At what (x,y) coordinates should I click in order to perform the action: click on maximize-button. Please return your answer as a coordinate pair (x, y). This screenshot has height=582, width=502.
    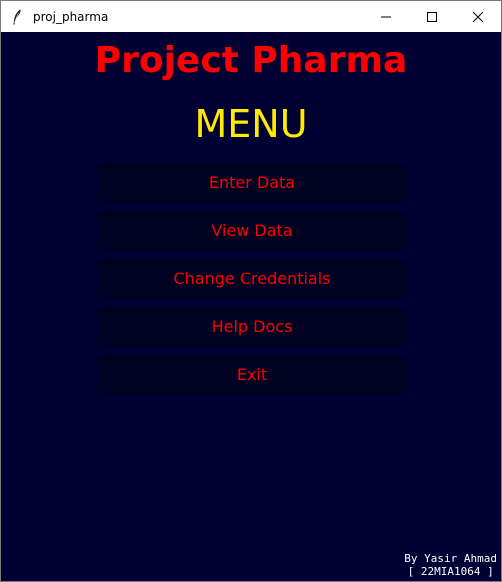
    Looking at the image, I should click on (432, 16).